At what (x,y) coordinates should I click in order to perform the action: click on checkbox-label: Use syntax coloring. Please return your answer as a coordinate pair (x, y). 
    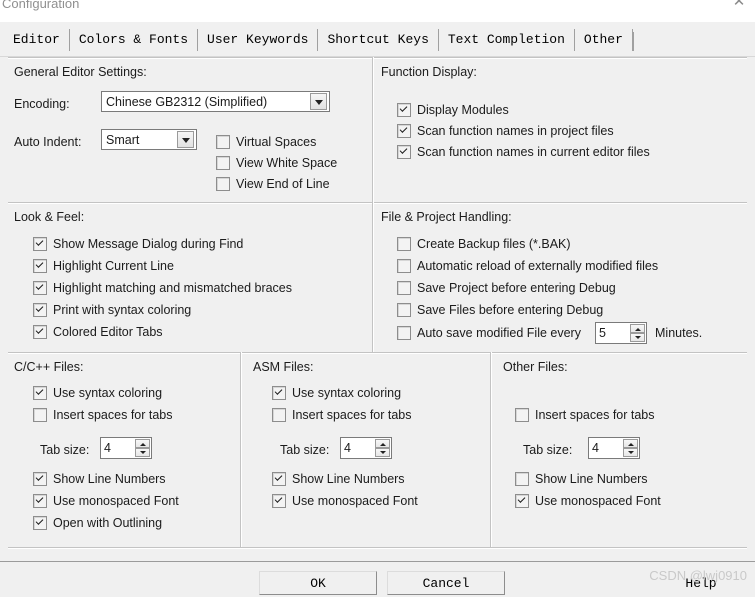
    Looking at the image, I should click on (108, 393).